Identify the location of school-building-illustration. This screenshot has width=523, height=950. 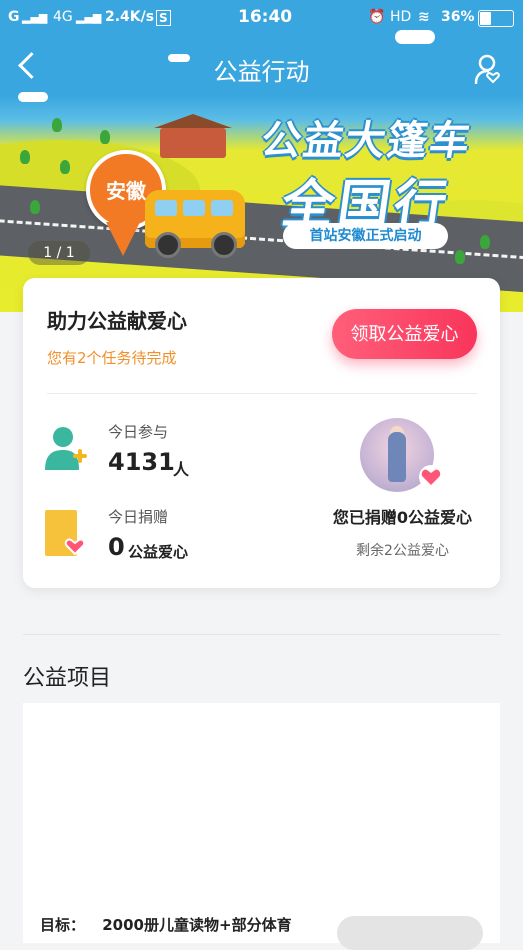
(193, 136).